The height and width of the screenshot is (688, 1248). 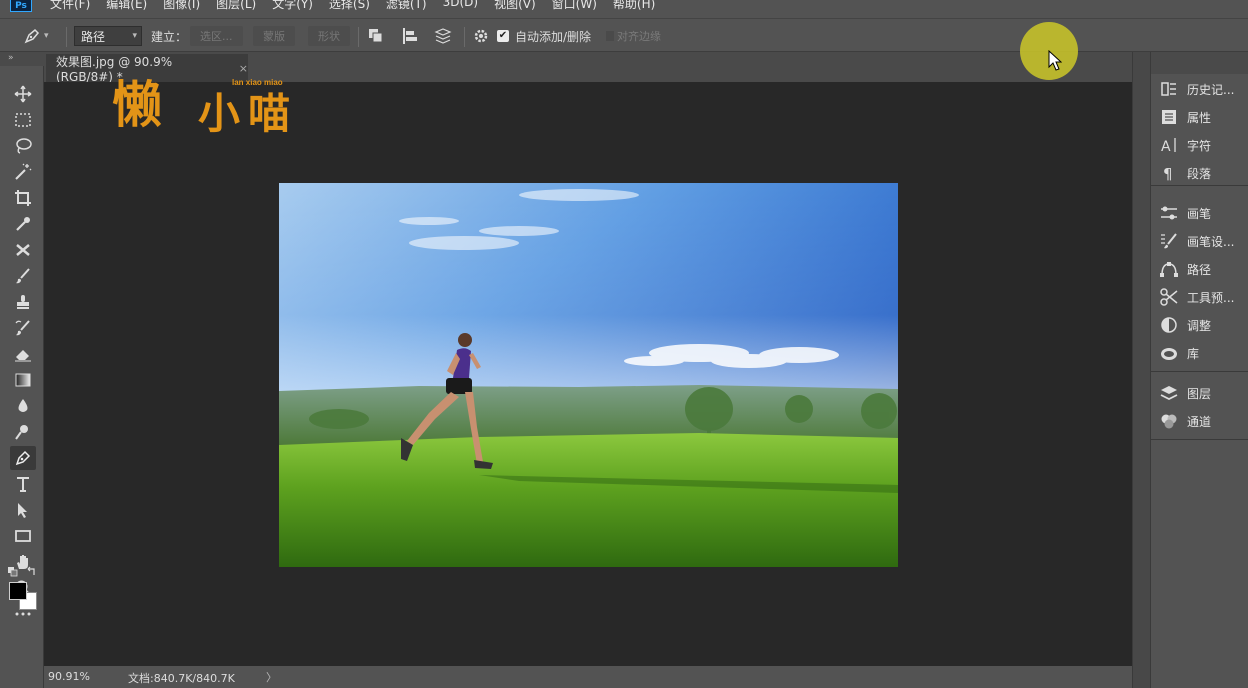 I want to click on menu-3d: 3D(D), so click(x=460, y=6).